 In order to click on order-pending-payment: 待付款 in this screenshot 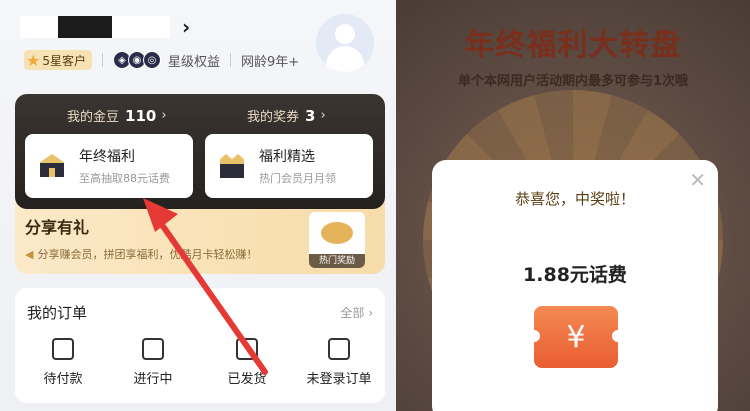, I will do `click(63, 362)`.